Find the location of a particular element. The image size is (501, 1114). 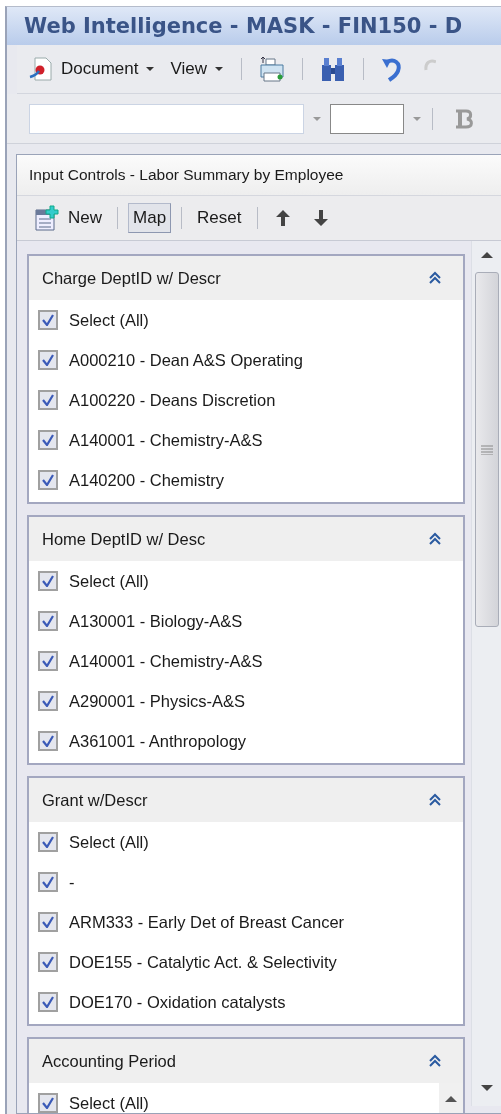

option-label: A100220 - Deans Discretion is located at coordinates (172, 400).